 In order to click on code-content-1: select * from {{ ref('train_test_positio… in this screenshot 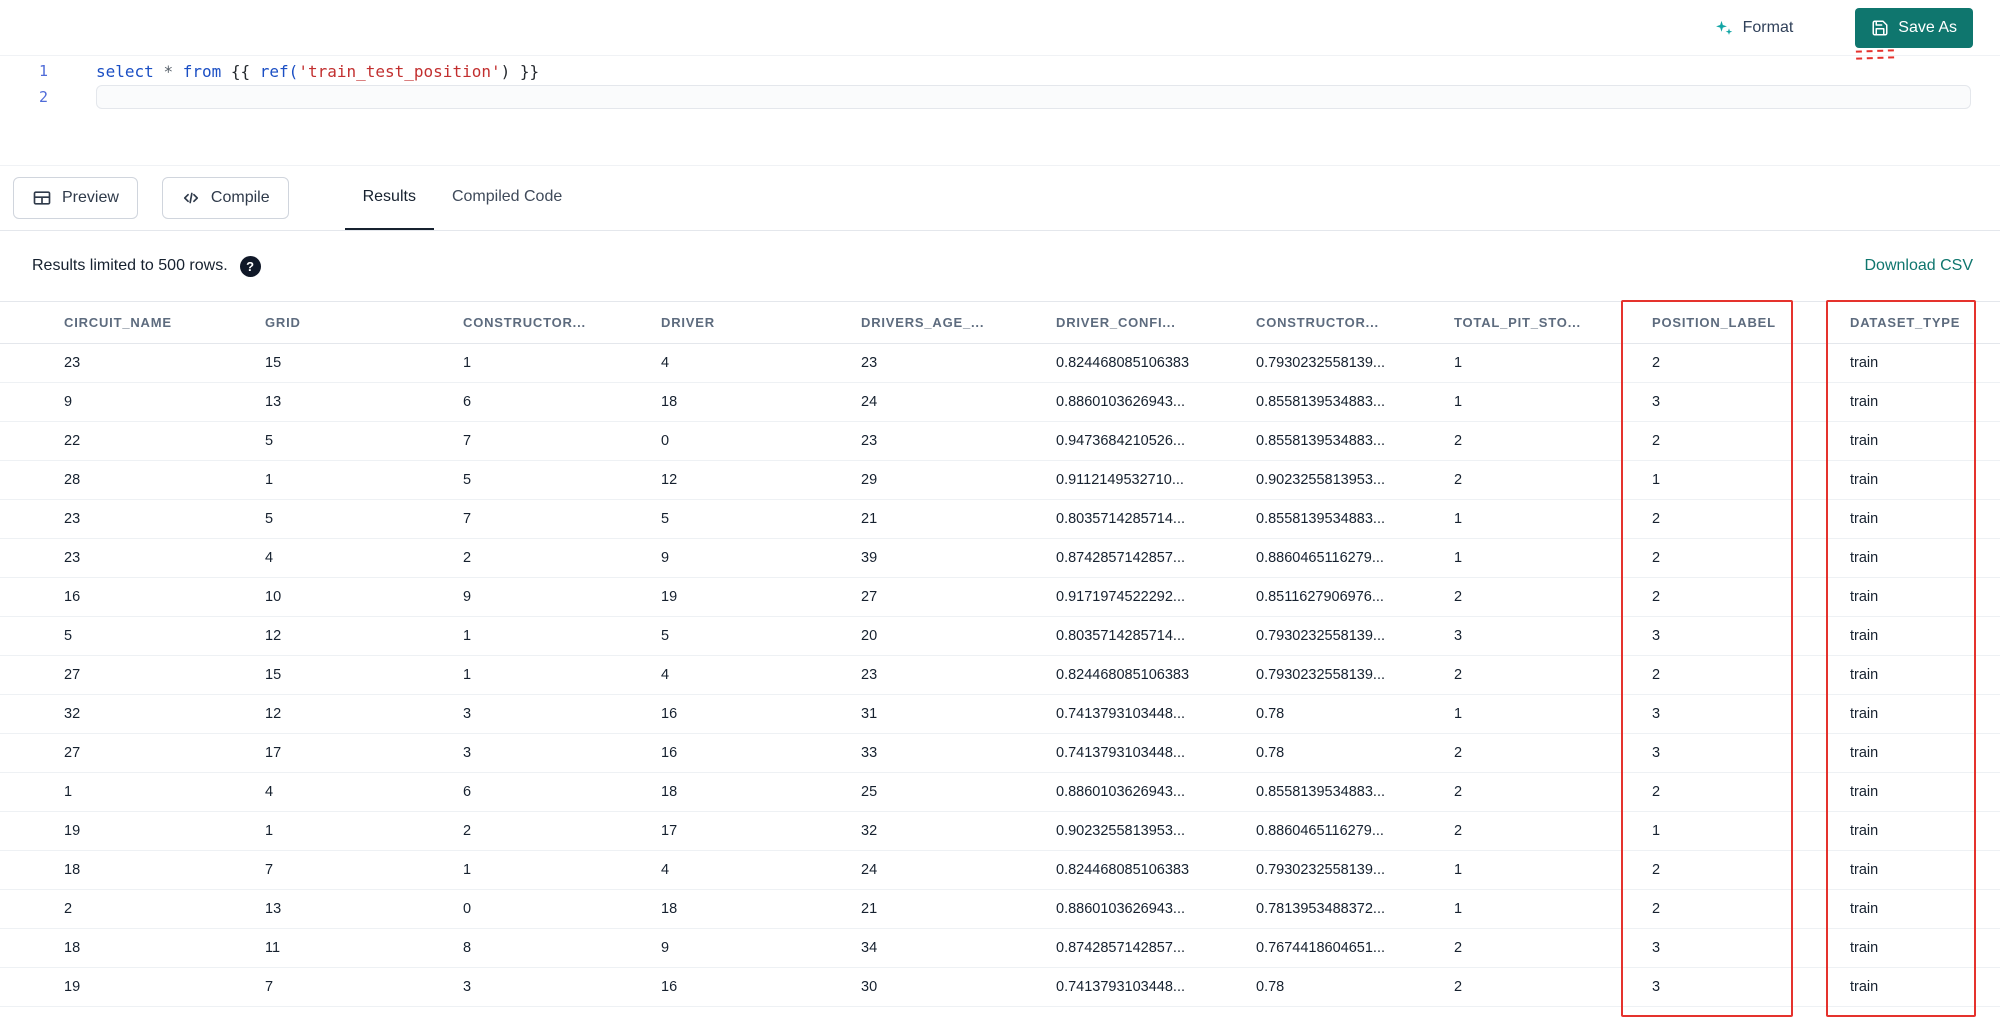, I will do `click(317, 71)`.